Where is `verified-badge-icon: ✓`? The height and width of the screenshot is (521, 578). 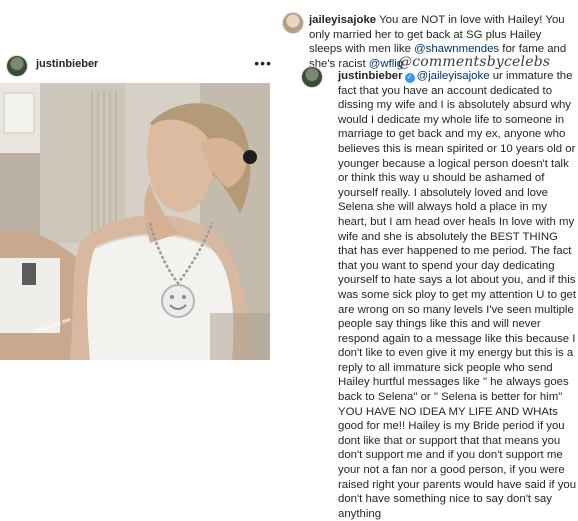 verified-badge-icon: ✓ is located at coordinates (409, 78).